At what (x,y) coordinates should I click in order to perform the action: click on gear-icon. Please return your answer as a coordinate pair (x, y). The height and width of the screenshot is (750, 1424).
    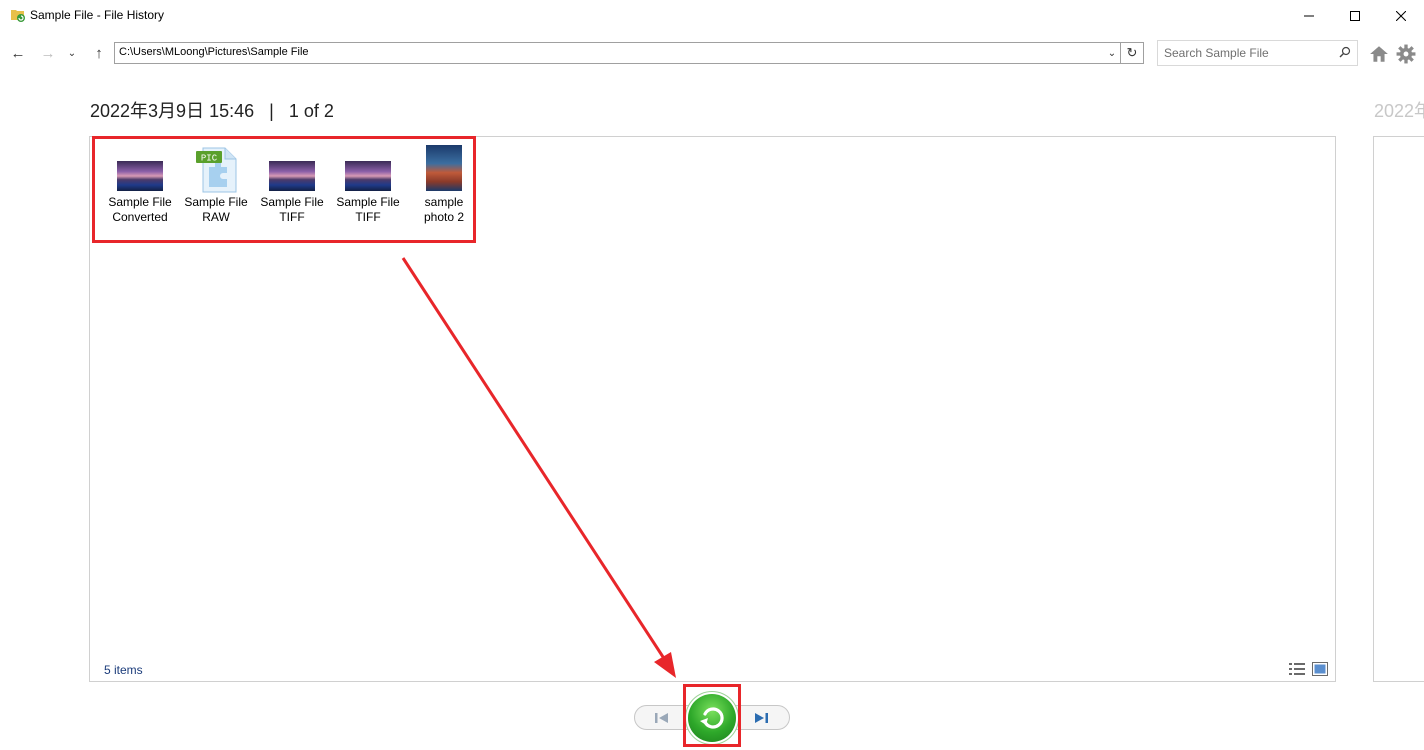
    Looking at the image, I should click on (1406, 54).